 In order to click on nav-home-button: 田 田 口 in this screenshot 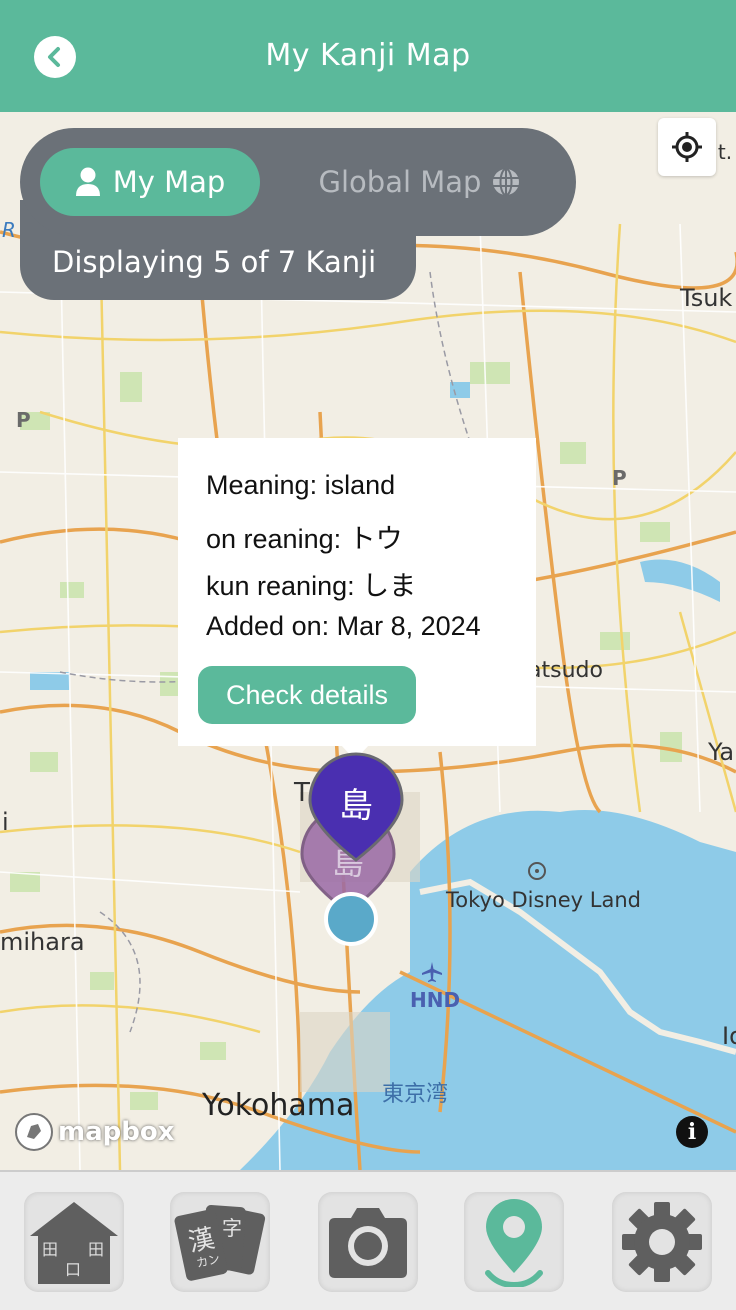, I will do `click(74, 1242)`.